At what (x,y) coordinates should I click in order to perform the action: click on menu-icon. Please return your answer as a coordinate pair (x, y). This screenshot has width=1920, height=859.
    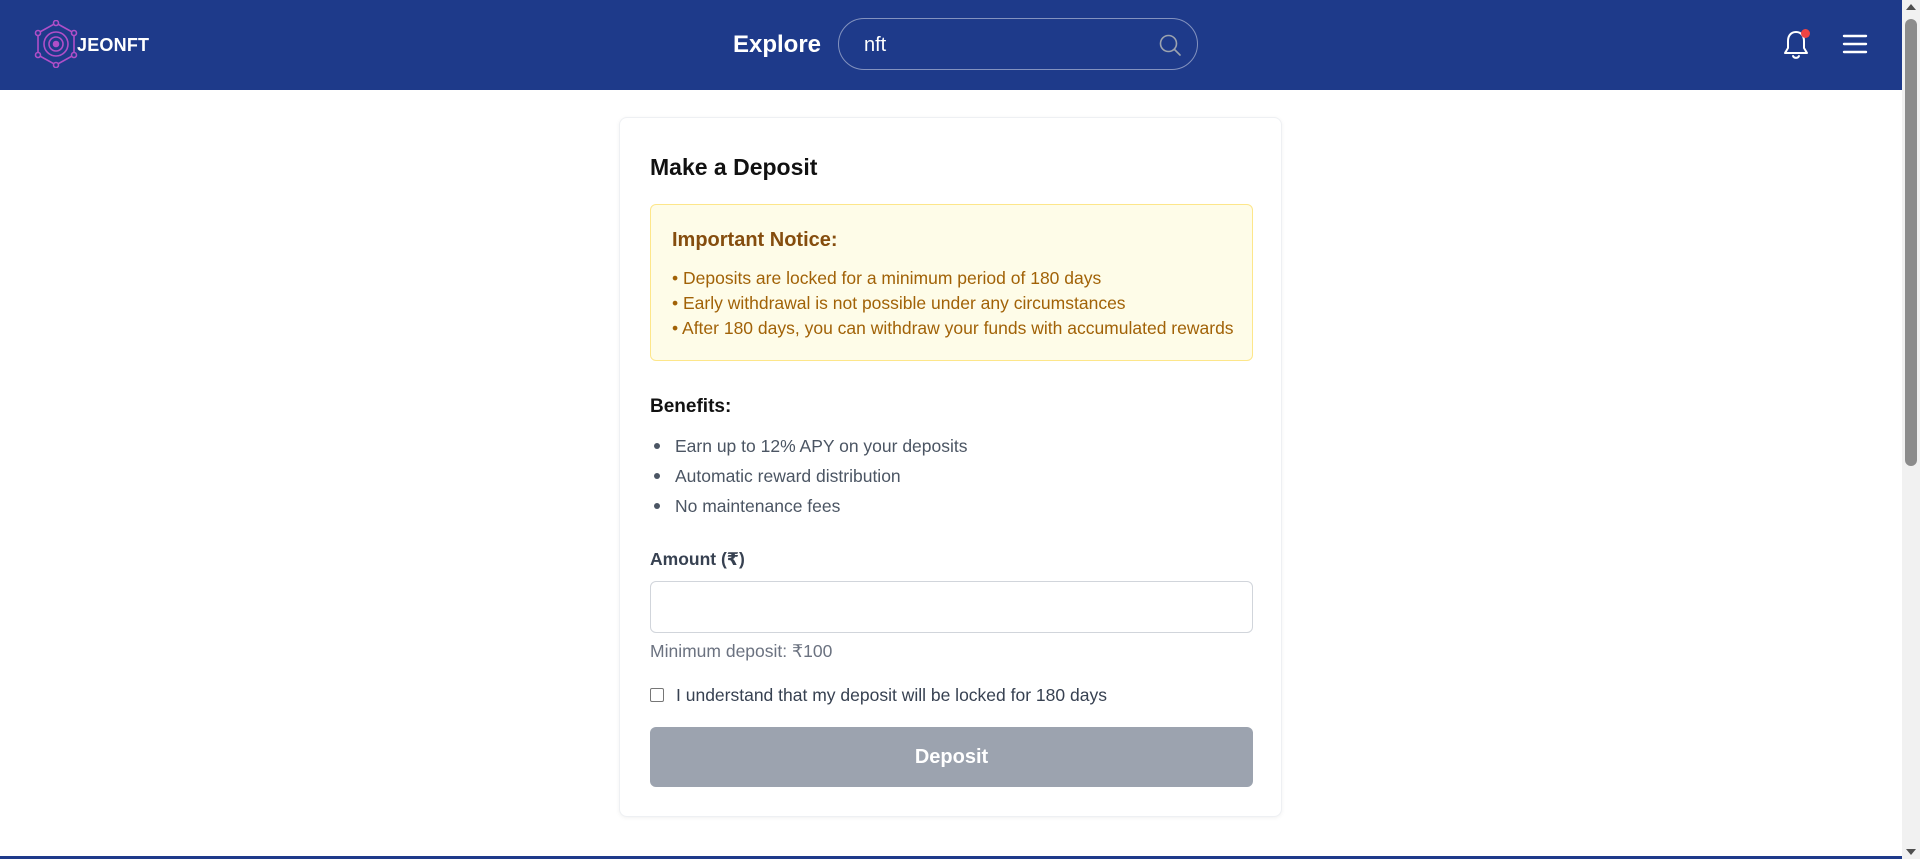
    Looking at the image, I should click on (1855, 44).